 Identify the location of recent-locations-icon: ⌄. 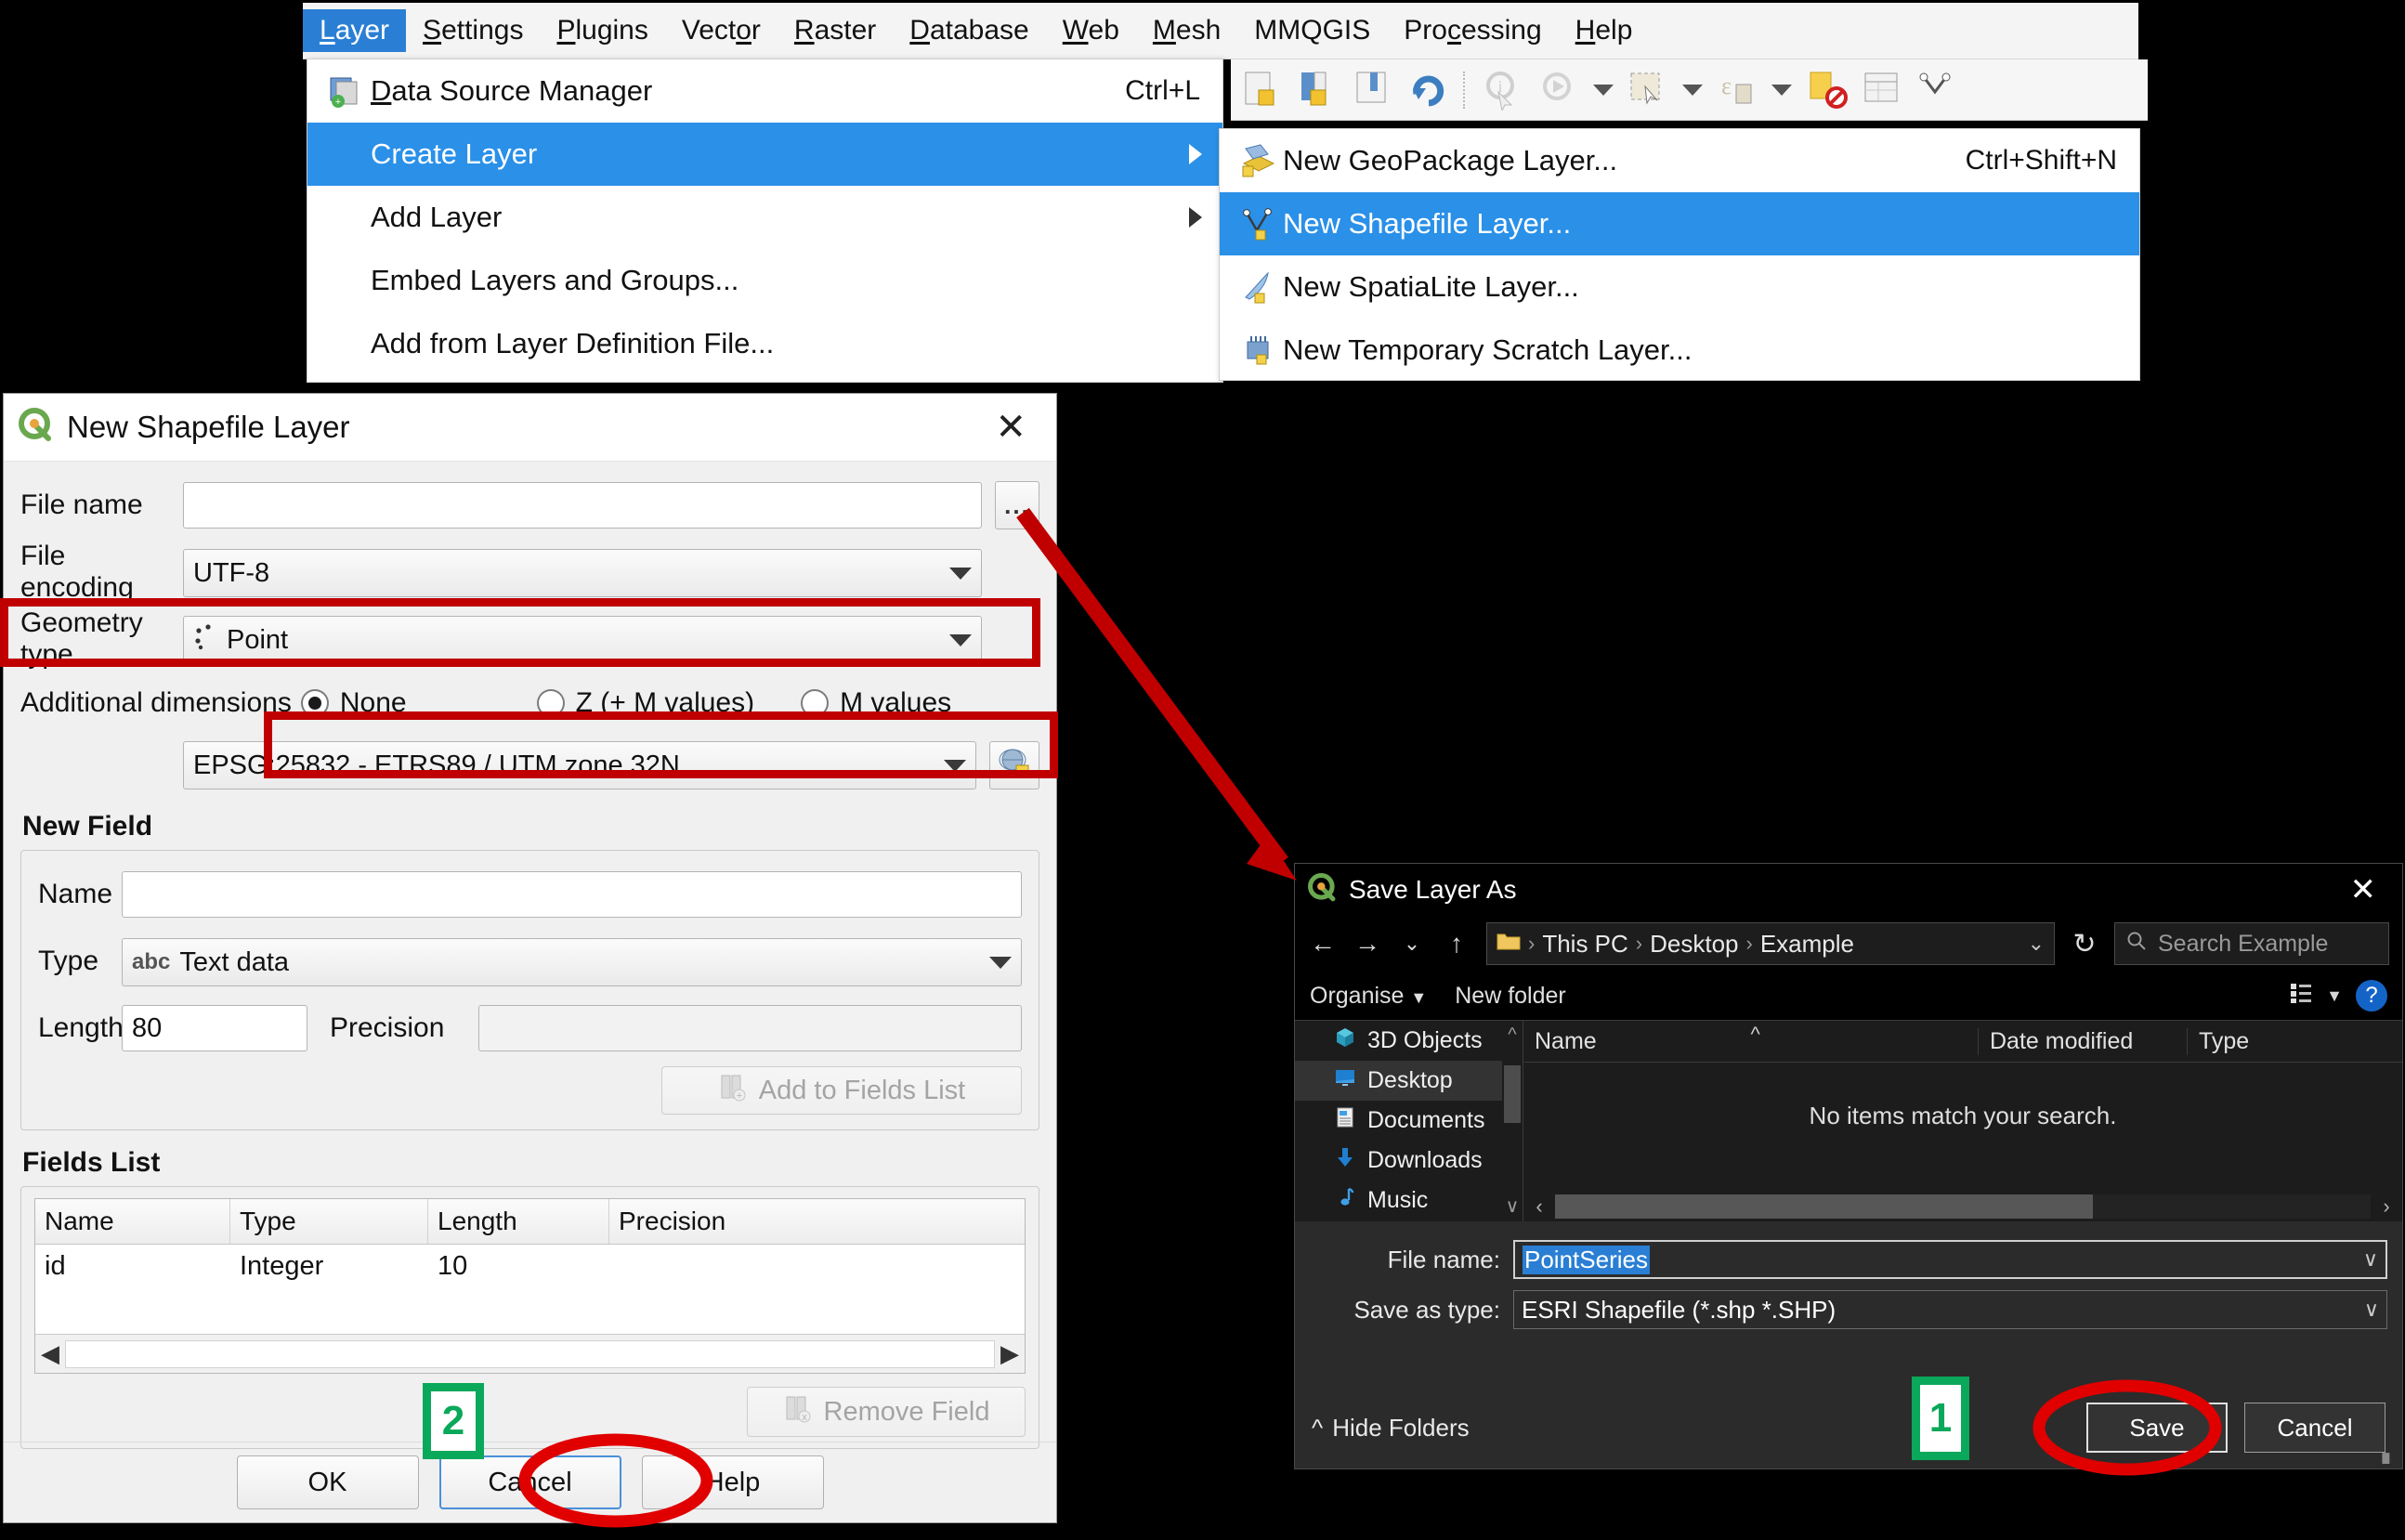
(1412, 944).